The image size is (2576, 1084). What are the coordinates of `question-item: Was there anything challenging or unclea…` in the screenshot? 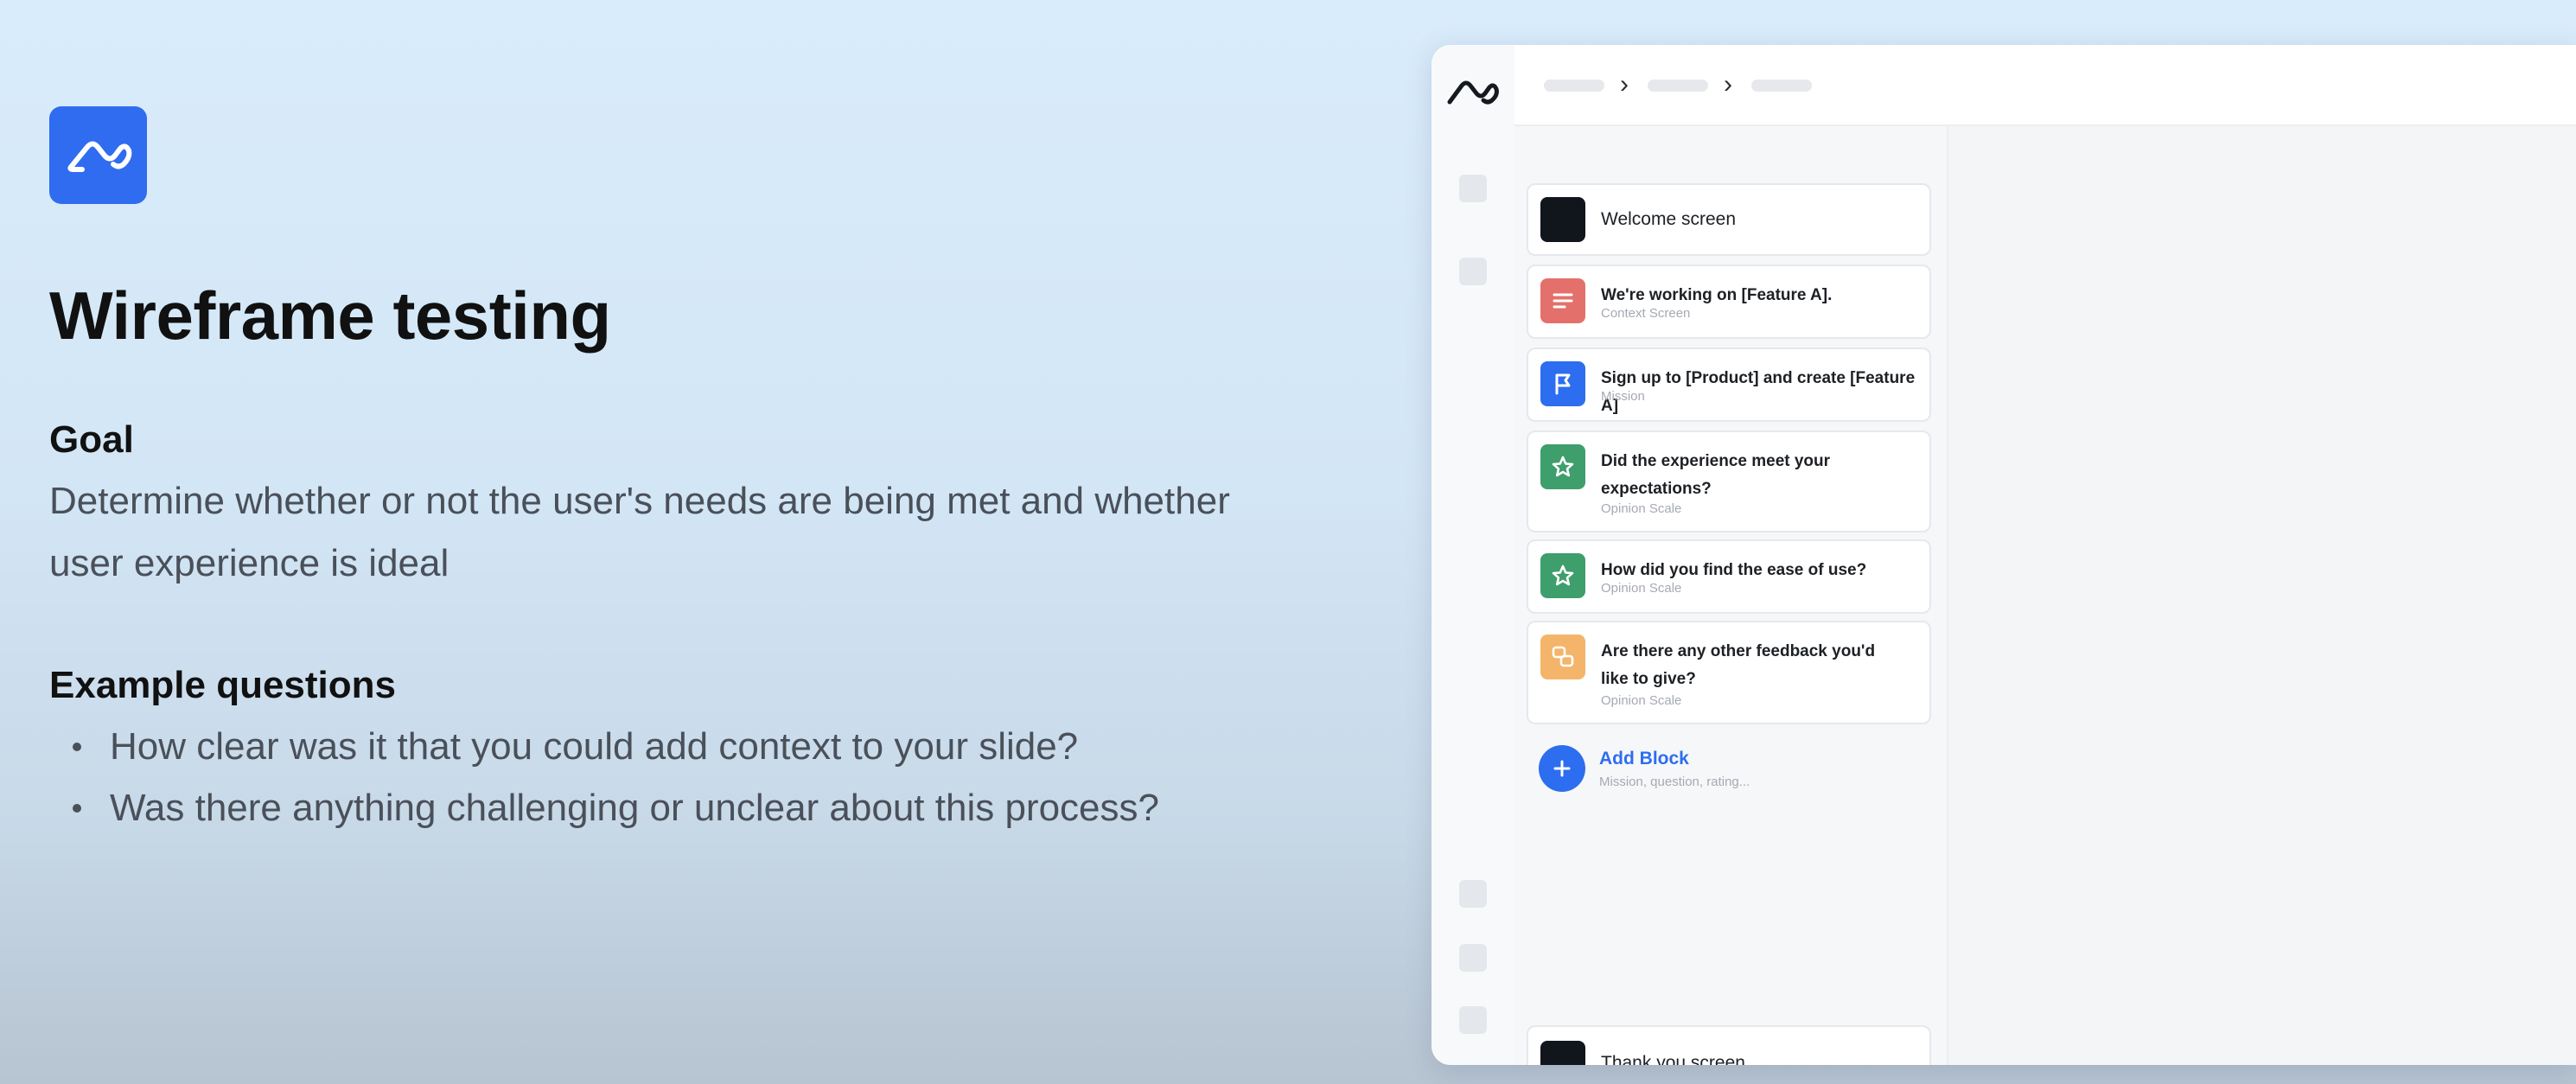 It's located at (614, 808).